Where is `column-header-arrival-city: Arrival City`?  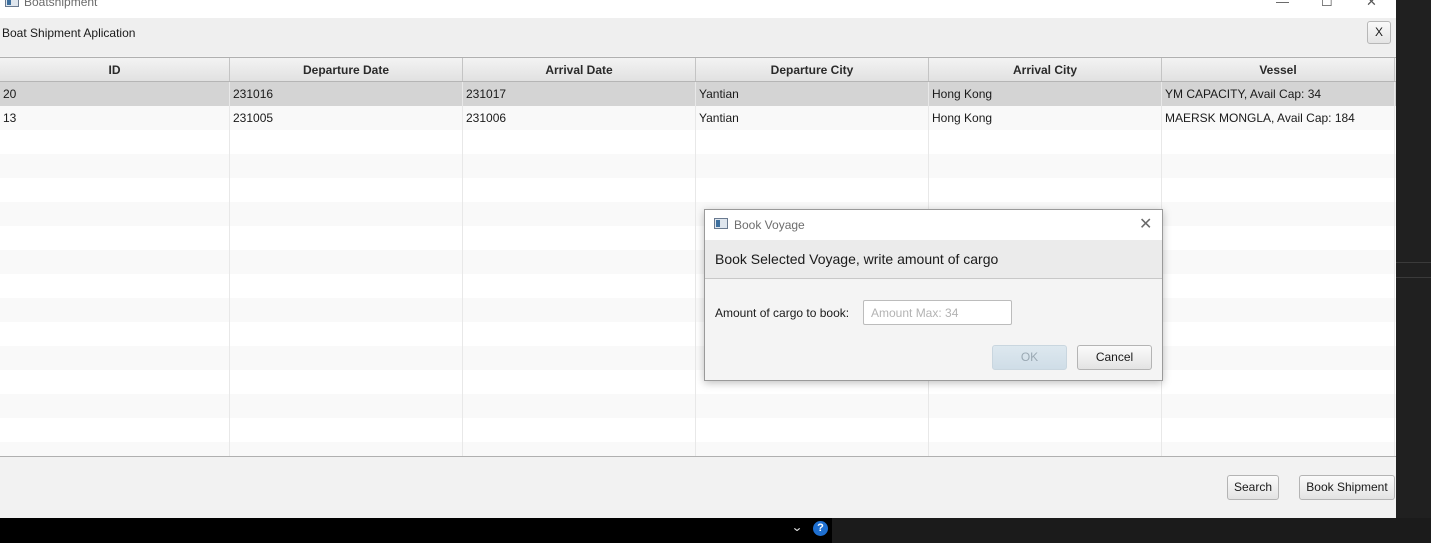 column-header-arrival-city: Arrival City is located at coordinates (1045, 69).